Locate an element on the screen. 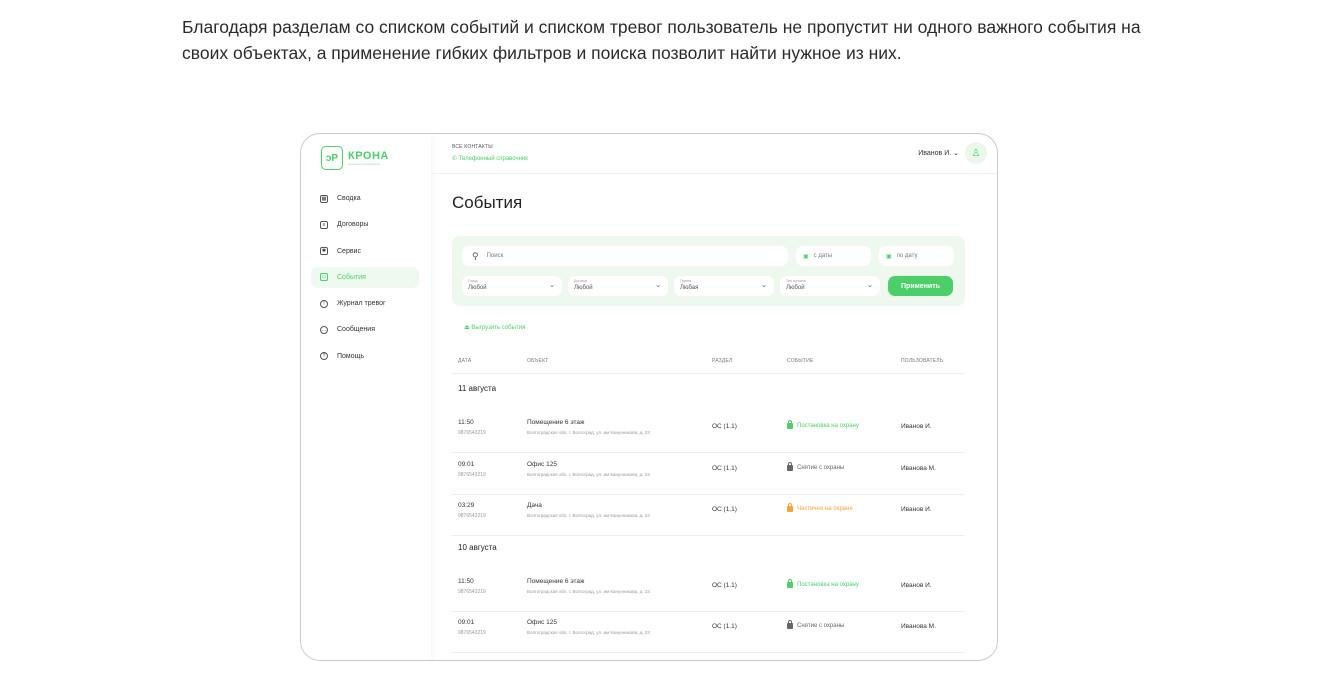  sidebar-item-label: Сводка is located at coordinates (349, 198).